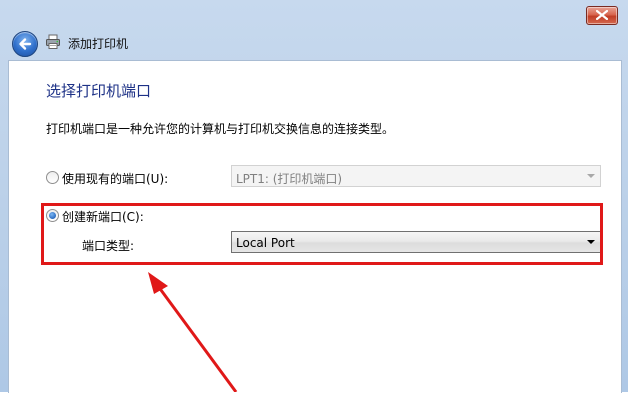 The width and height of the screenshot is (628, 393). I want to click on close-icon, so click(602, 15).